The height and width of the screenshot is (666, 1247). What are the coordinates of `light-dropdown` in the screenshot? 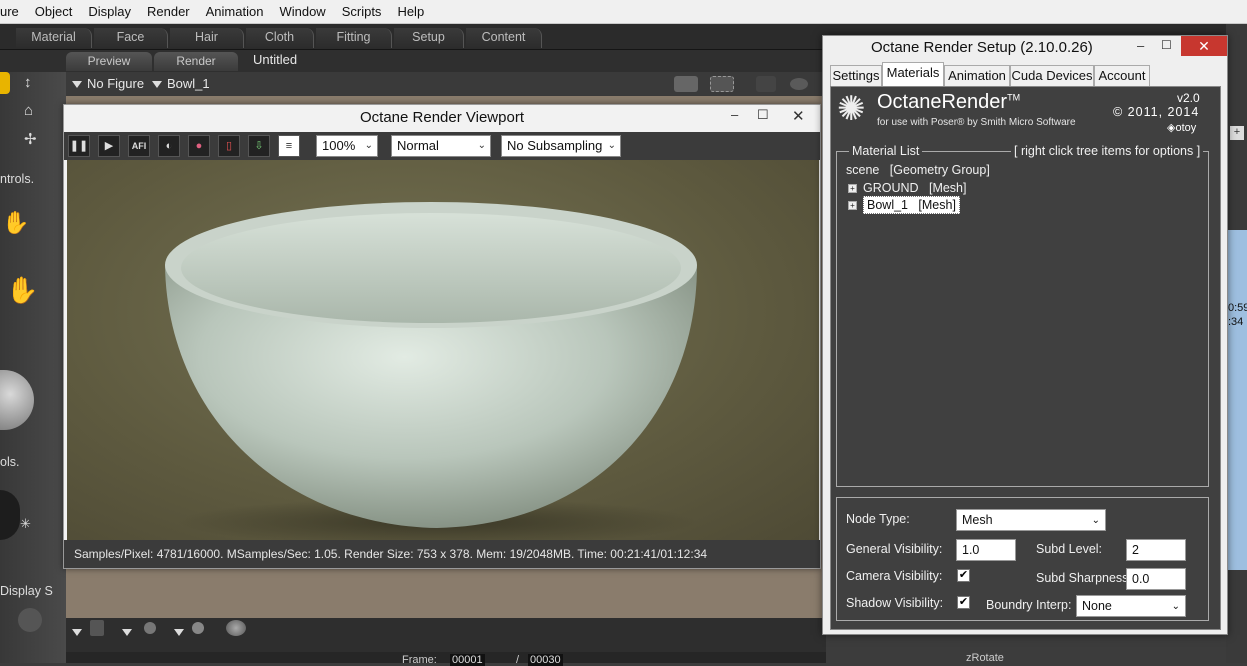 It's located at (129, 631).